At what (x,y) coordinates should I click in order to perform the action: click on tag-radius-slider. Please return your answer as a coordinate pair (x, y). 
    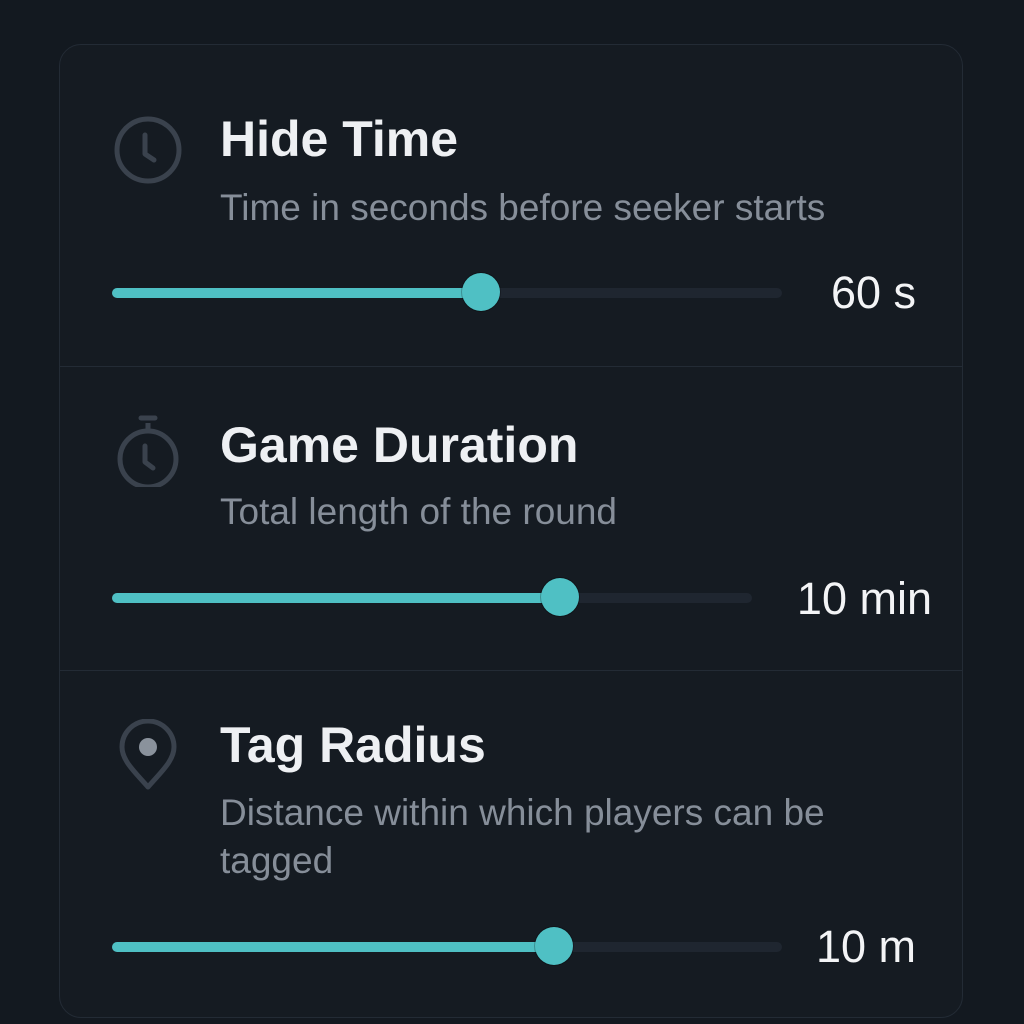
    Looking at the image, I should click on (447, 947).